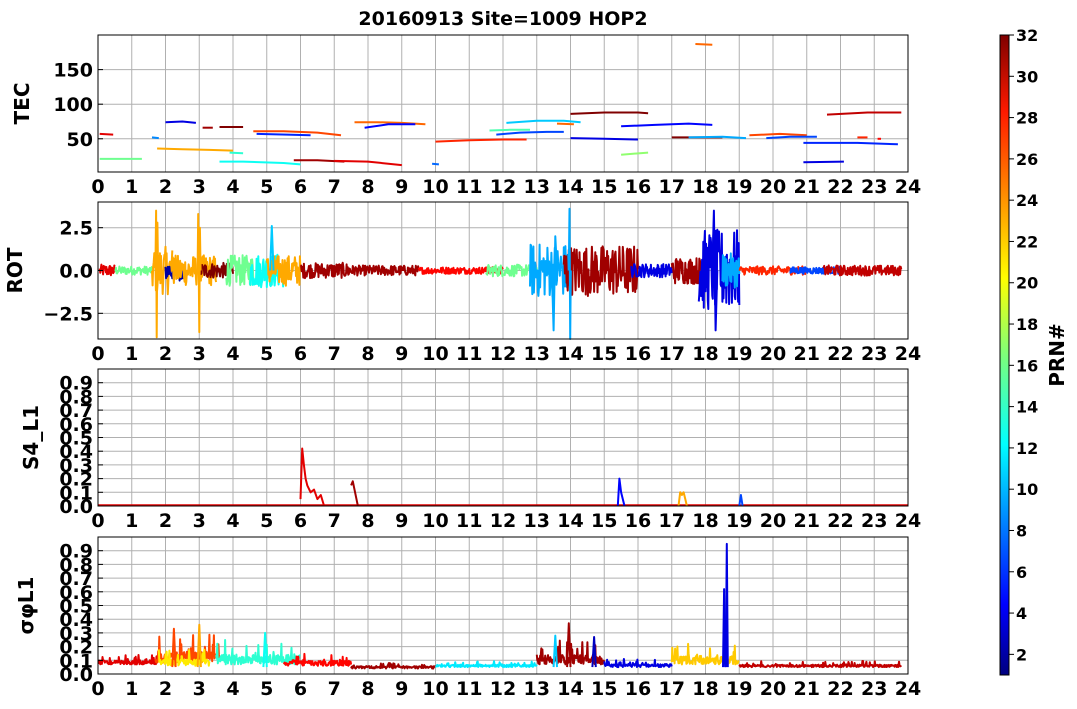 This screenshot has height=709, width=1077. Describe the element at coordinates (435, 354) in the screenshot. I see `x-tick-label: 10` at that location.